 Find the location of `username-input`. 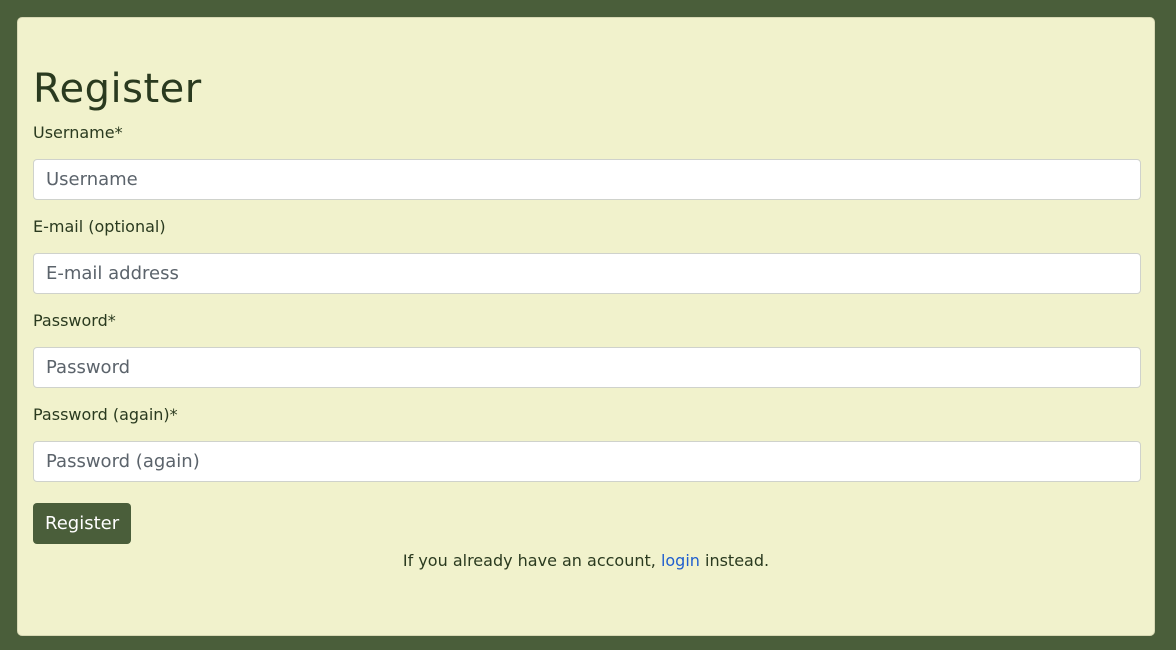

username-input is located at coordinates (587, 179).